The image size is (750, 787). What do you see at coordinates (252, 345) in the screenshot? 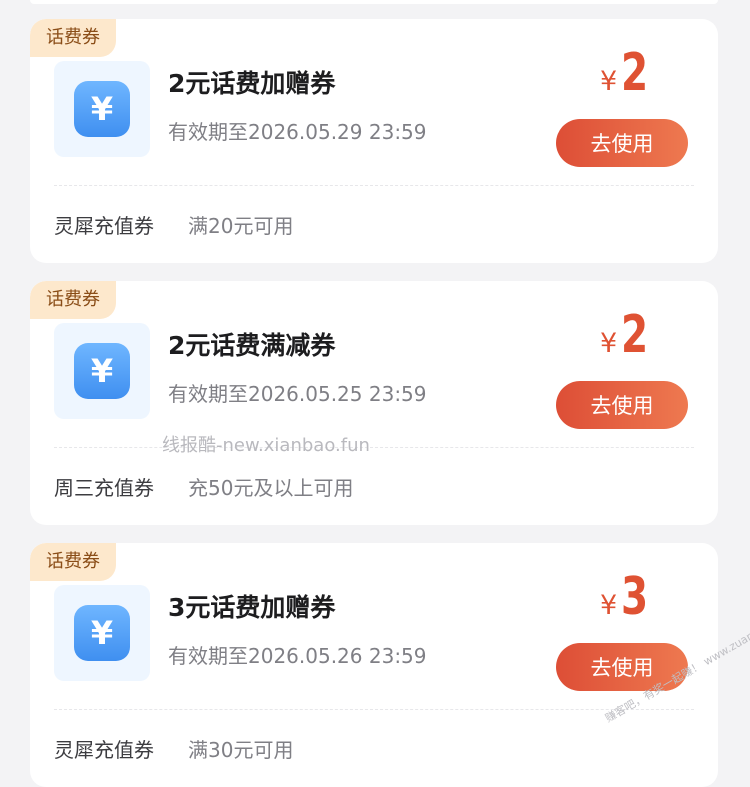
I see `coupon-title: 2元话费满减券` at bounding box center [252, 345].